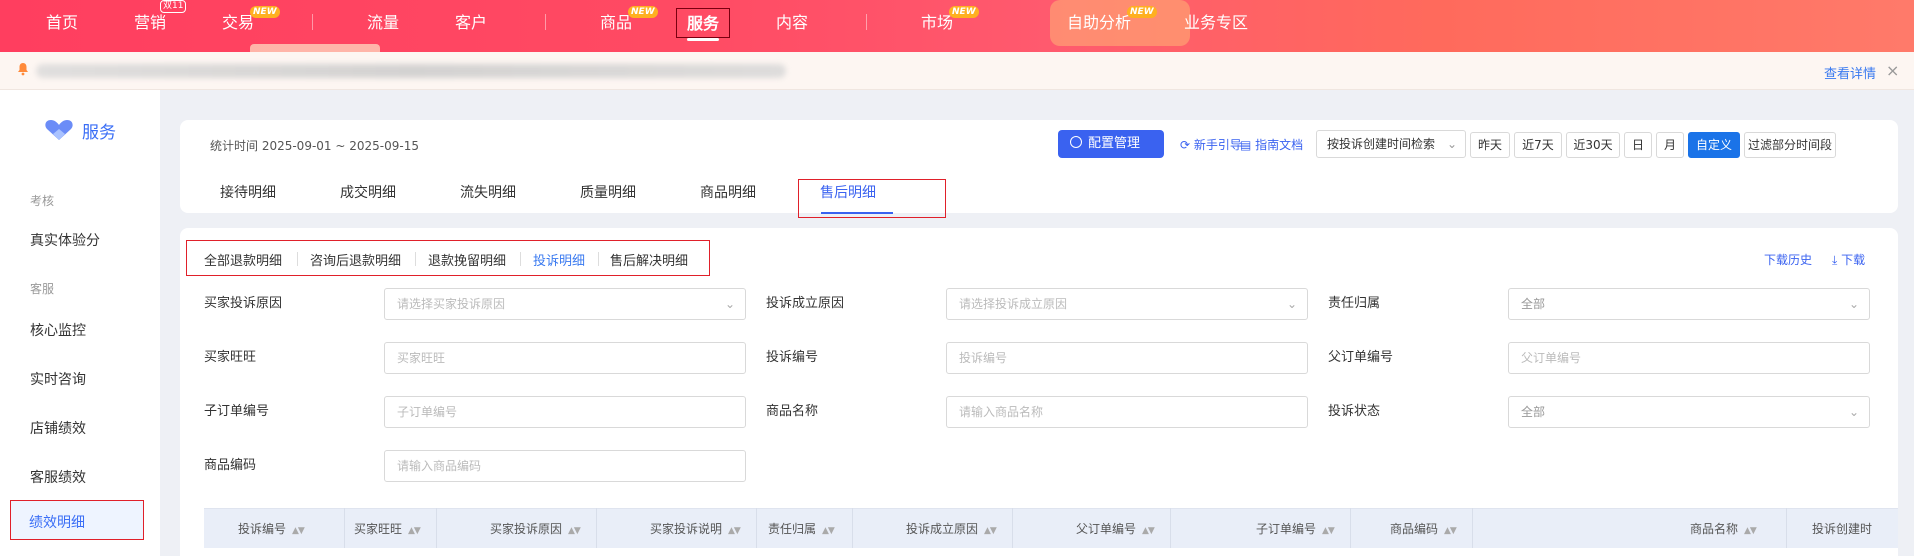 This screenshot has height=556, width=1914. I want to click on column-header: 父订单编号 ▲▼, so click(1115, 528).